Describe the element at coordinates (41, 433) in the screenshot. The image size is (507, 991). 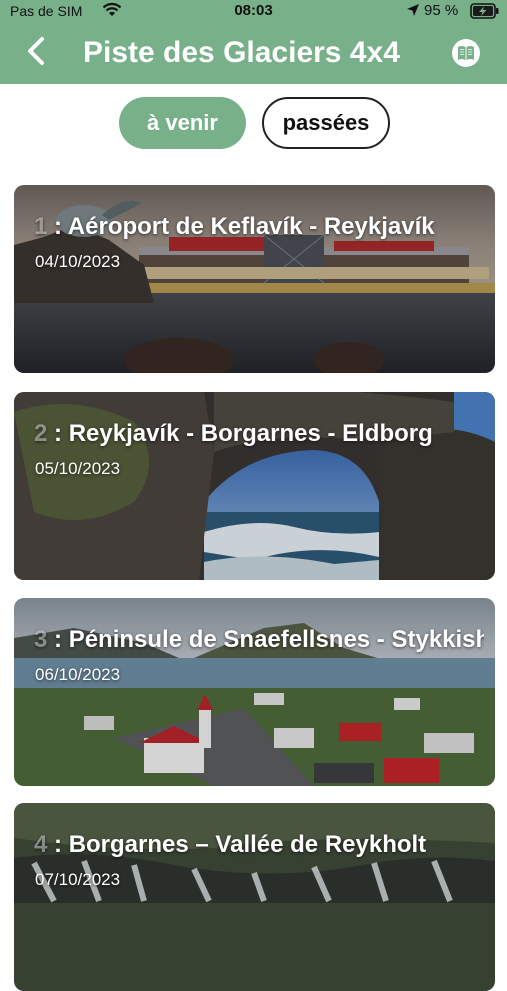
I see `stage-number: 2` at that location.